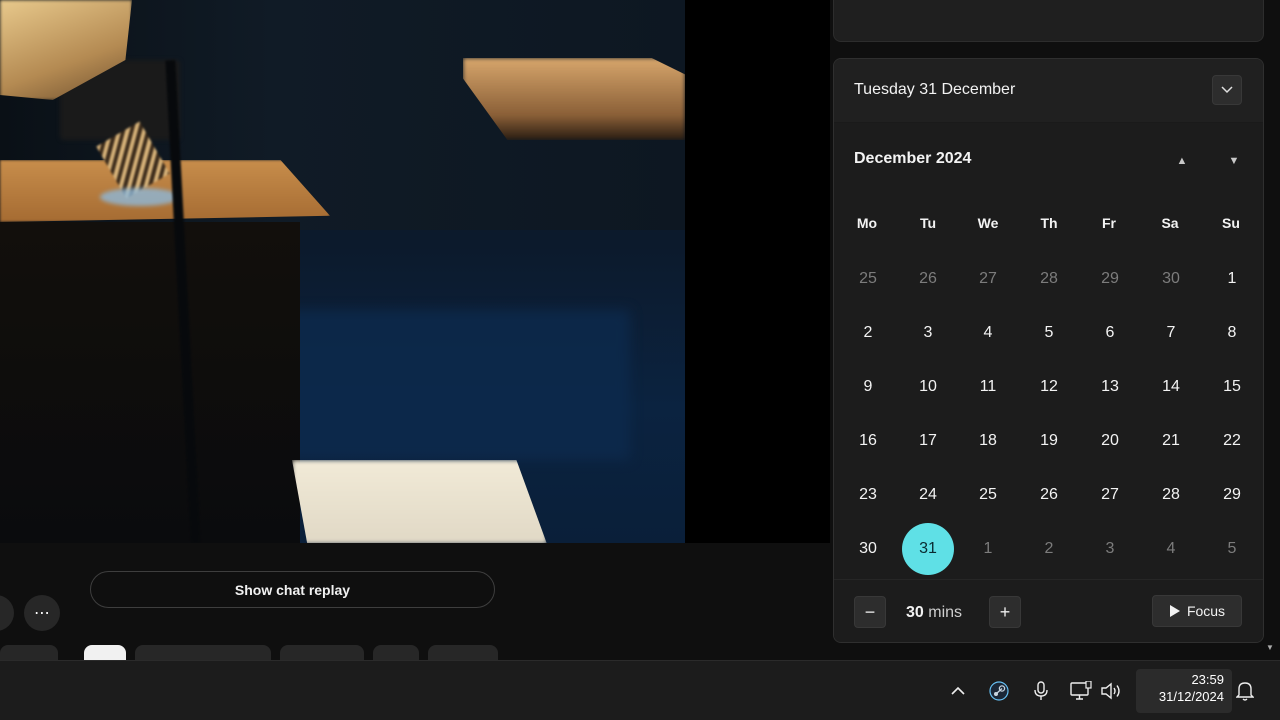  What do you see at coordinates (1171, 387) in the screenshot?
I see `calendar-day: 14` at bounding box center [1171, 387].